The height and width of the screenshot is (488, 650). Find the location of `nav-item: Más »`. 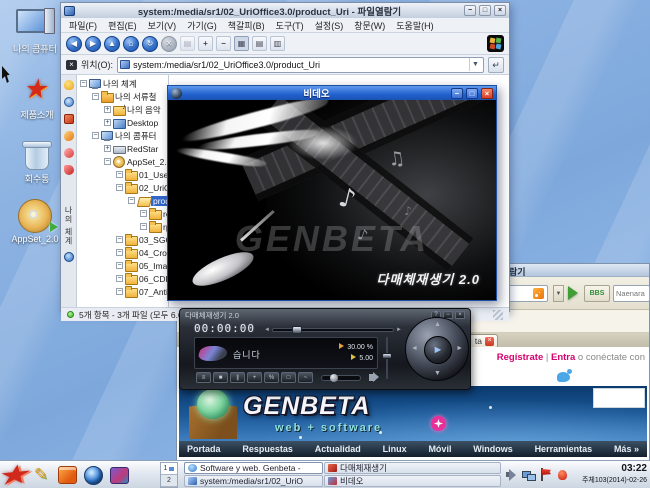

nav-item: Más » is located at coordinates (626, 449).